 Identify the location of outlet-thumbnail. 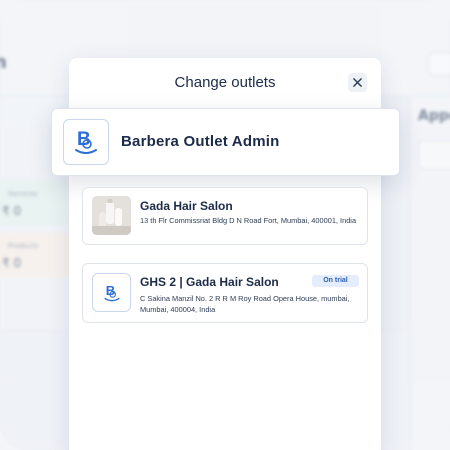
(111, 215).